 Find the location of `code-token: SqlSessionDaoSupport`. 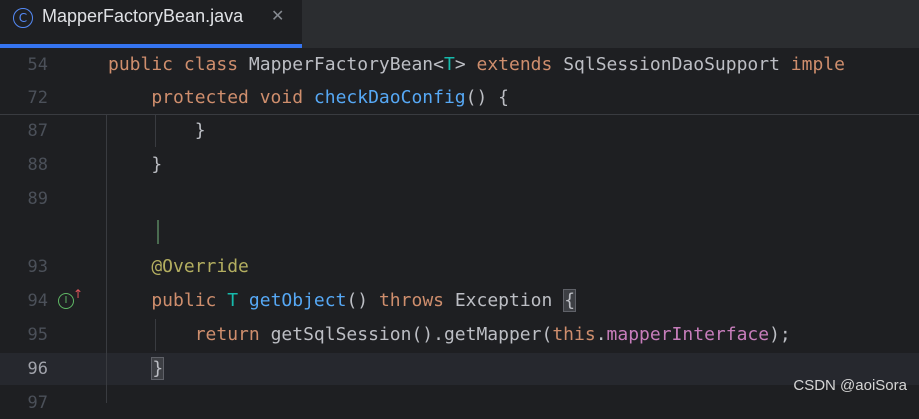

code-token: SqlSessionDaoSupport is located at coordinates (677, 64).